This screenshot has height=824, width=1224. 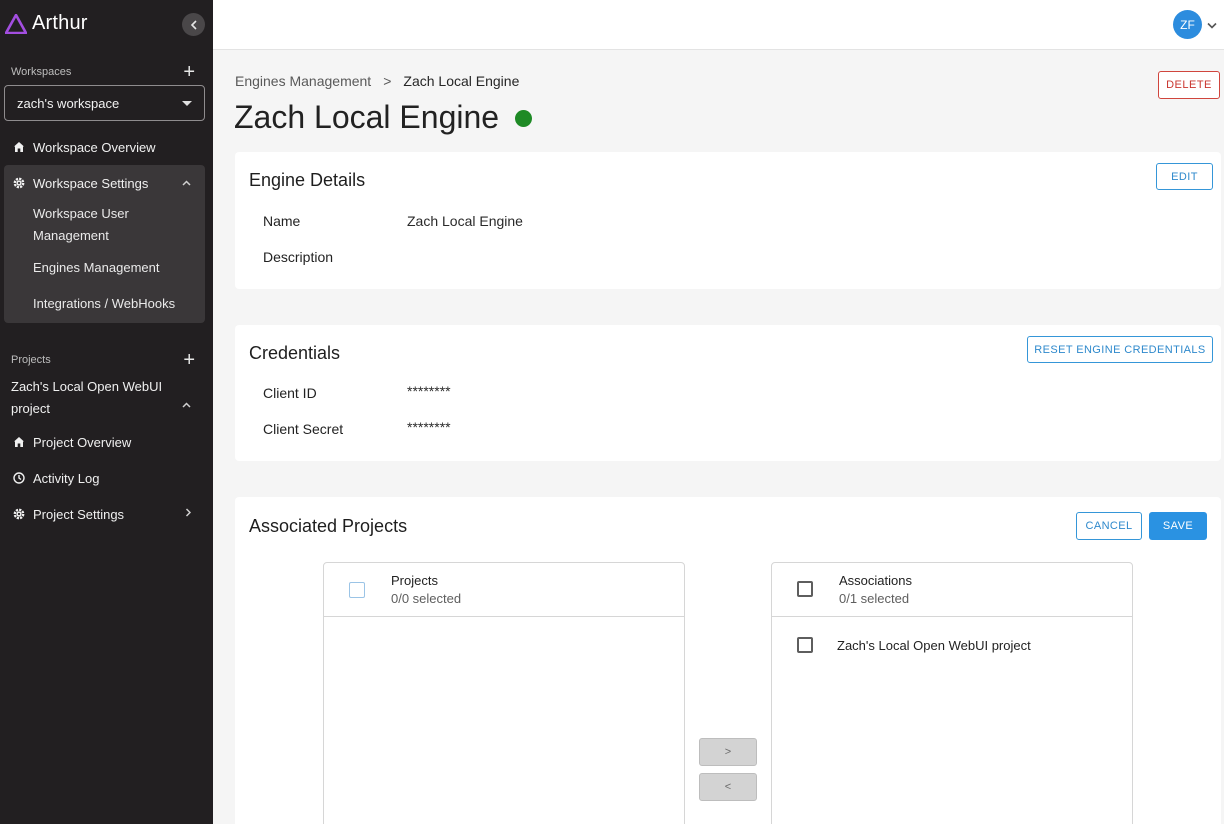 I want to click on workspaces-header: Workspaces +, so click(x=103, y=72).